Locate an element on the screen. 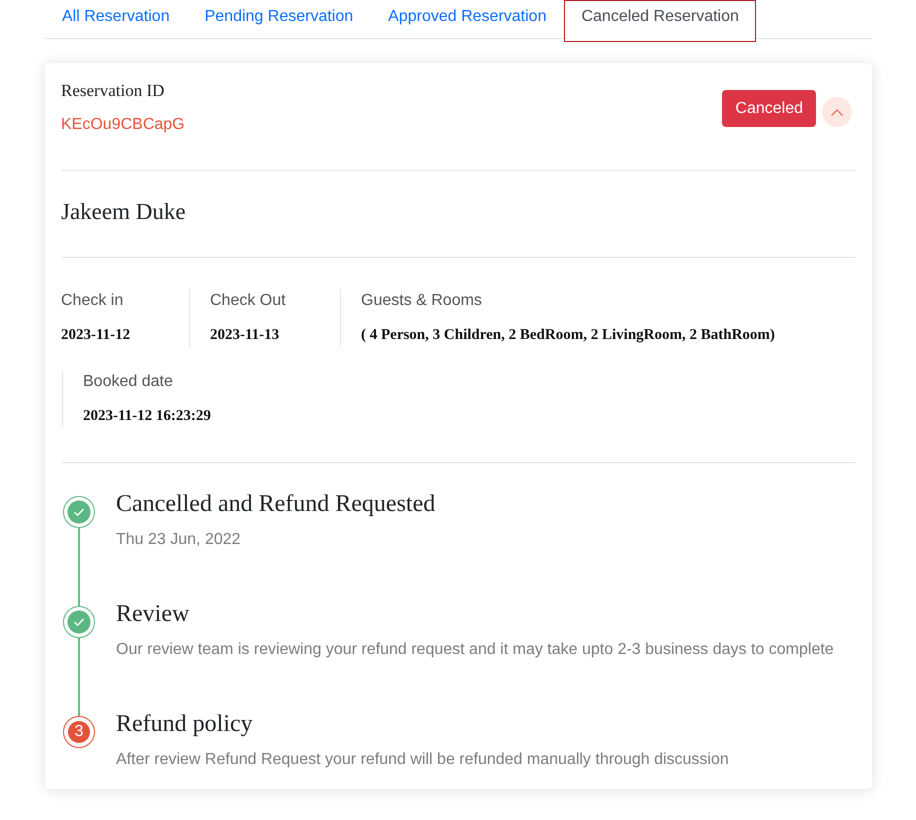 Image resolution: width=916 pixels, height=820 pixels. step-description: Thu 23 Jun, 2022 is located at coordinates (179, 540).